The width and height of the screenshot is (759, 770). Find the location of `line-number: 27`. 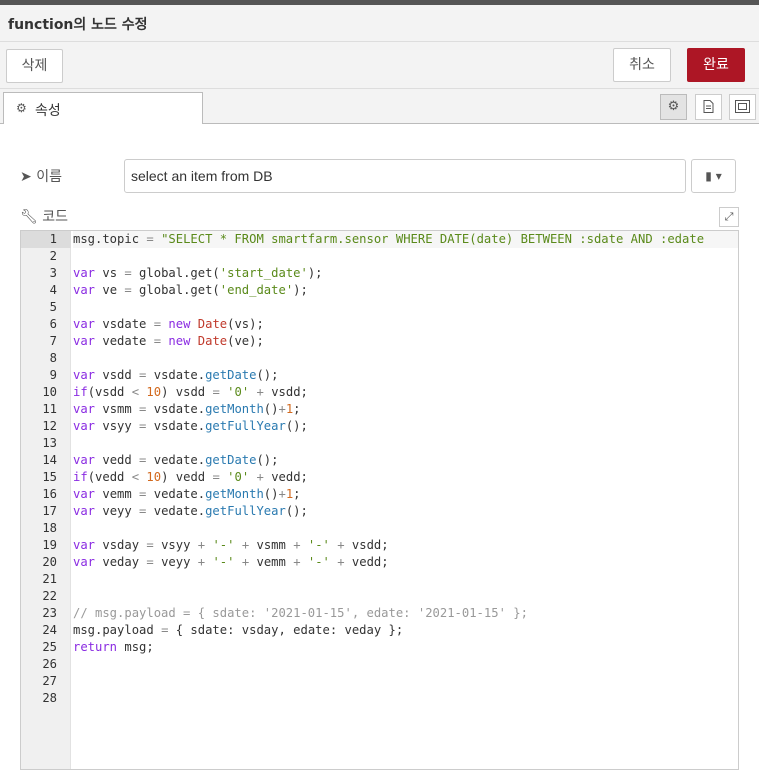

line-number: 27 is located at coordinates (49, 681).